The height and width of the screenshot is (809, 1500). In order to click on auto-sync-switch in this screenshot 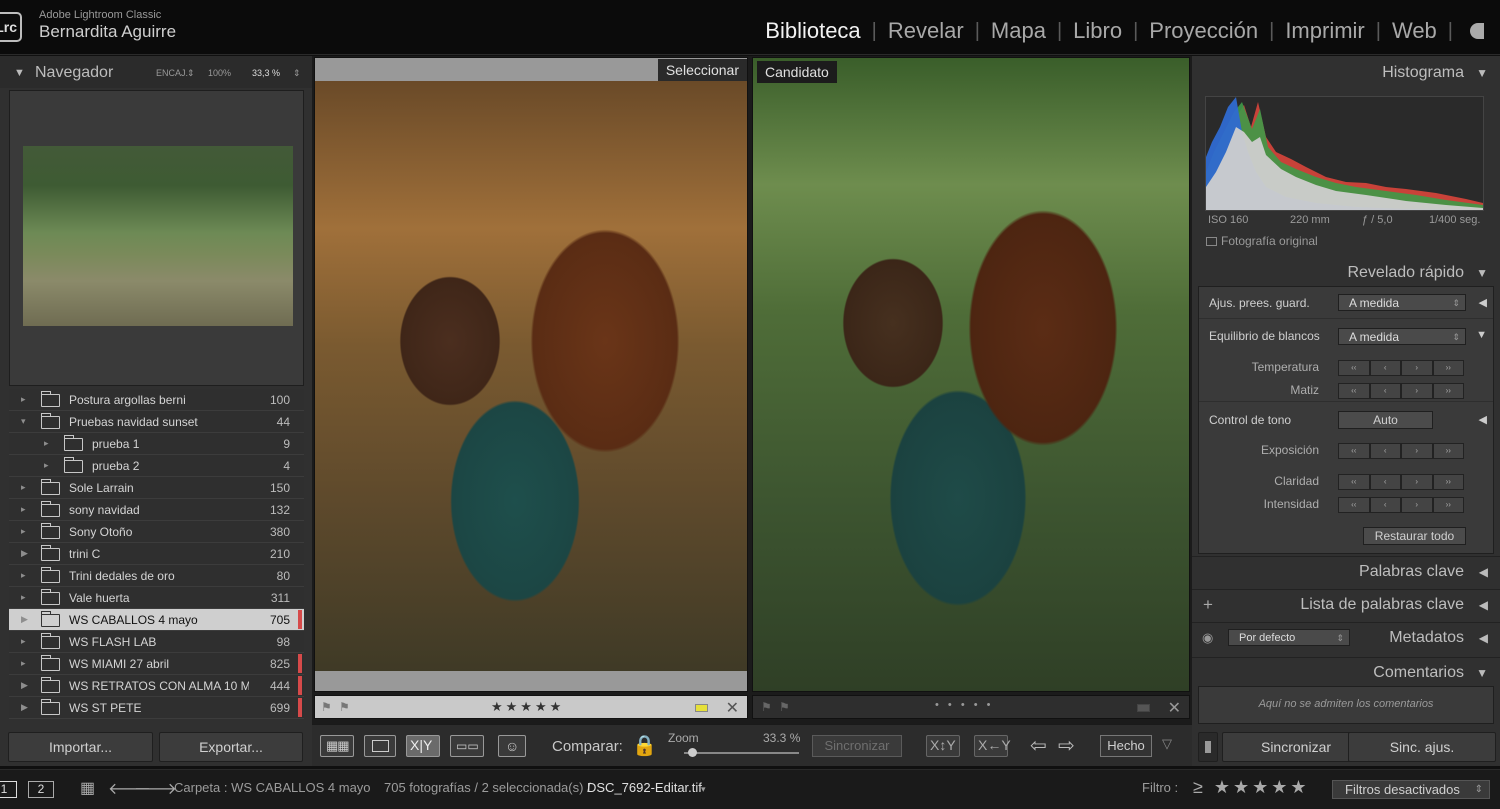, I will do `click(1208, 747)`.